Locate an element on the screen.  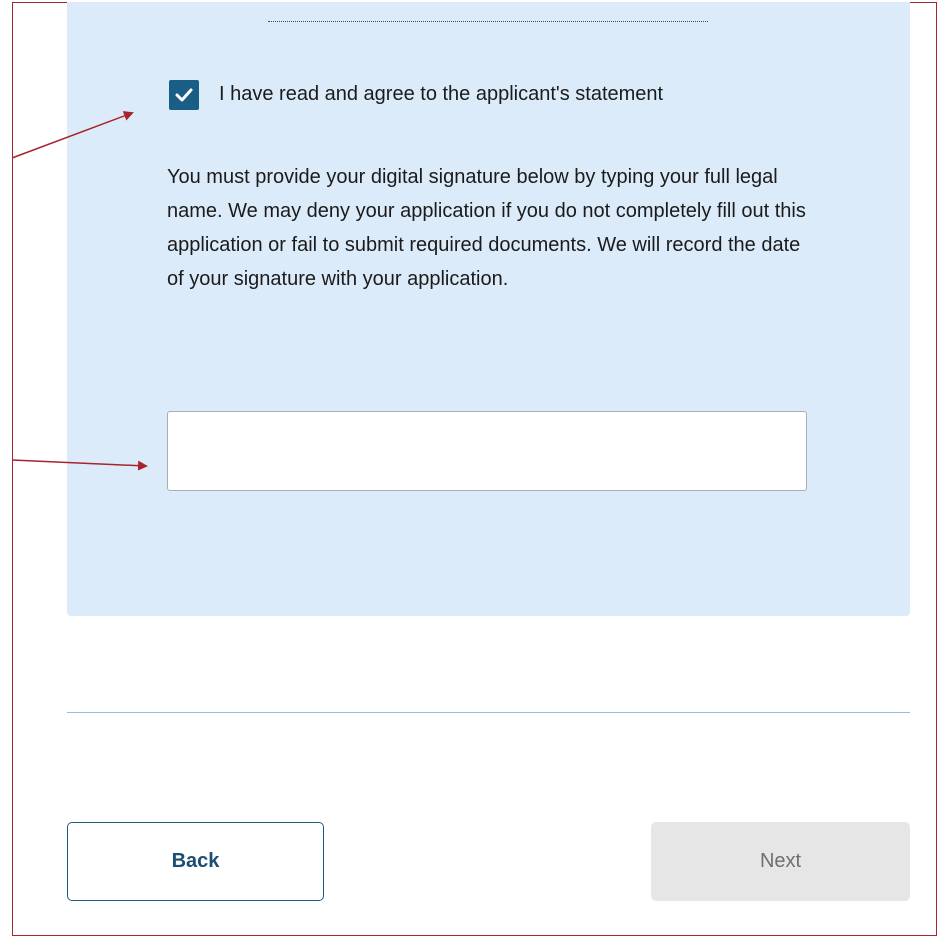
checkmark-icon is located at coordinates (184, 95).